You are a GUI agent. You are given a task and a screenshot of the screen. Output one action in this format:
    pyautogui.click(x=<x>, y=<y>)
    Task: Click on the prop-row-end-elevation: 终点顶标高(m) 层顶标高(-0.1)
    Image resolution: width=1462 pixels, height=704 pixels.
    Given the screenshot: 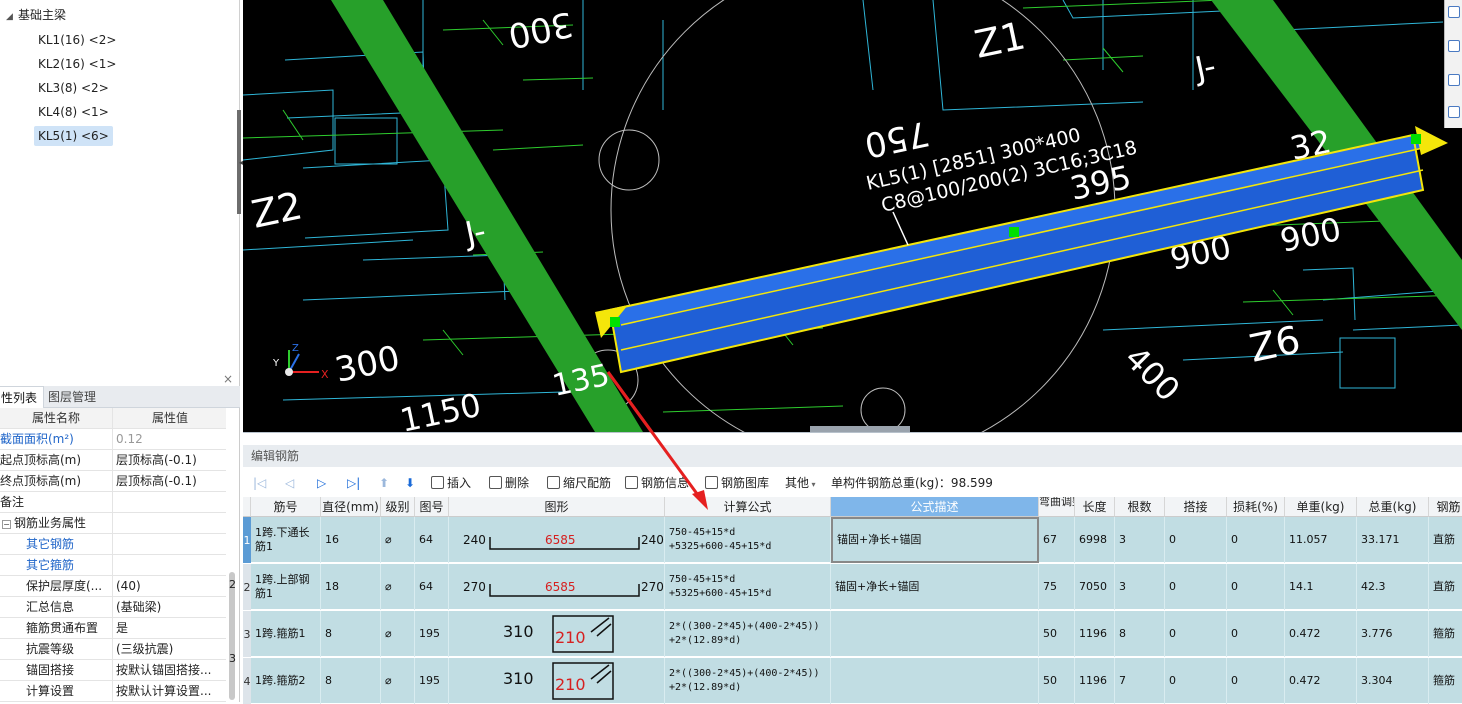 What is the action you would take?
    pyautogui.click(x=113, y=481)
    